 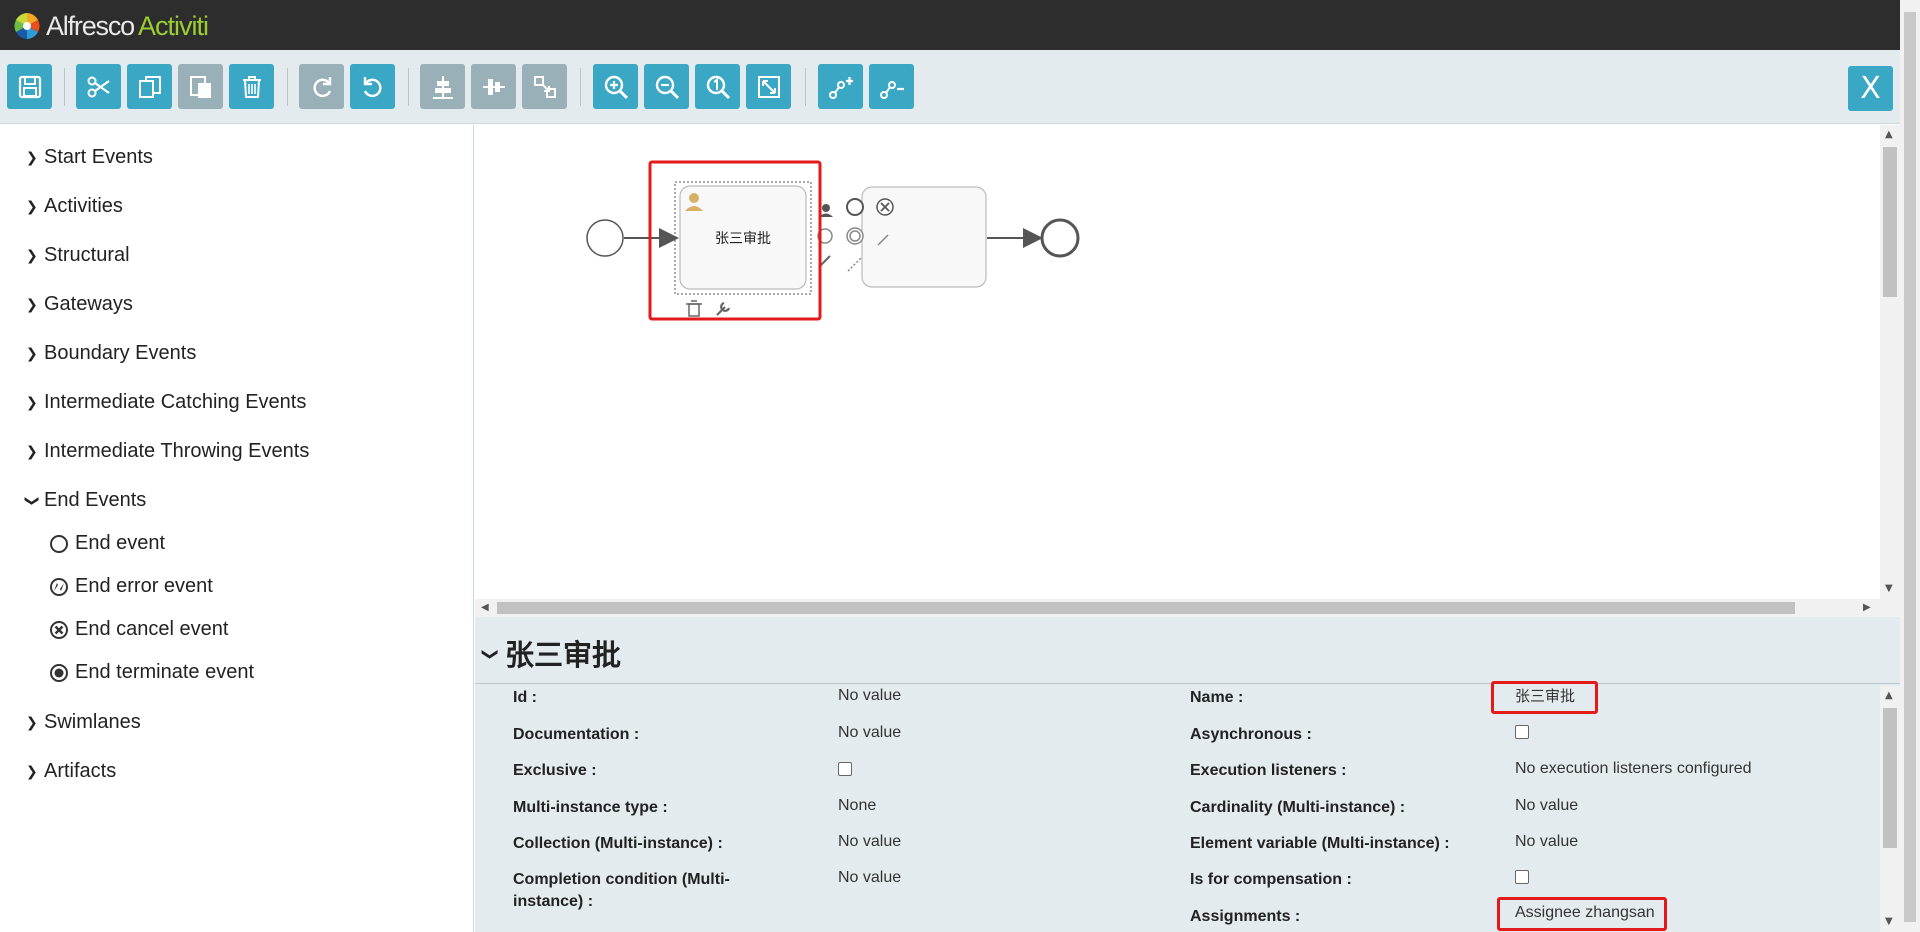 I want to click on user-icon, so click(x=826, y=208).